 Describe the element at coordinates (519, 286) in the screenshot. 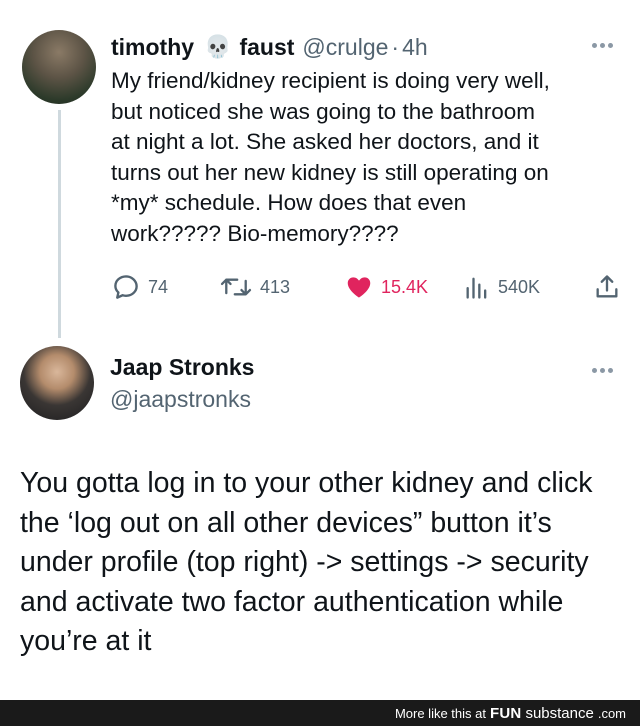

I see `views-count: 540K` at that location.